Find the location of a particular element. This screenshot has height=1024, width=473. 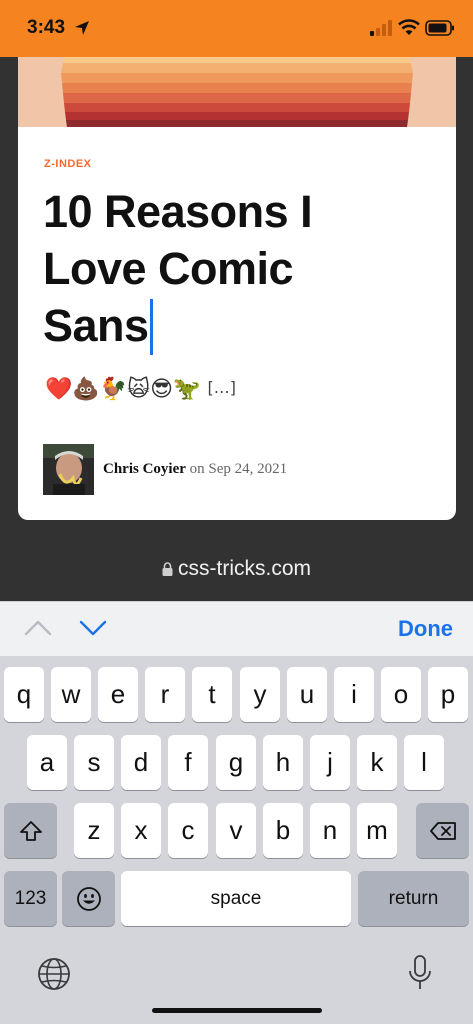

key-z: z is located at coordinates (94, 830).